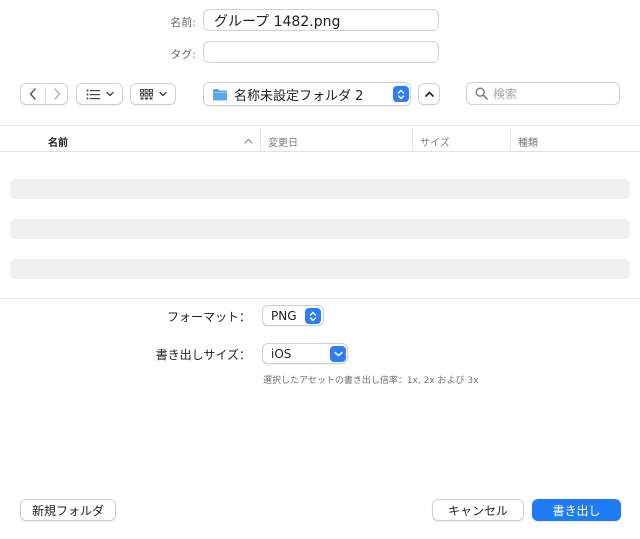  Describe the element at coordinates (321, 52) in the screenshot. I see `tag-input` at that location.